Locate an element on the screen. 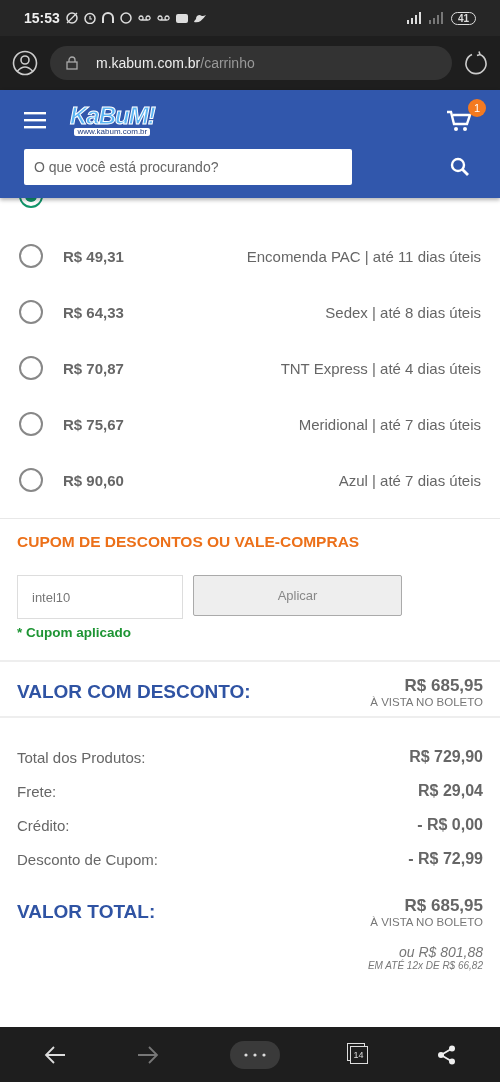 Image resolution: width=500 pixels, height=1082 pixels. installment-value: ou R$ 801,88 is located at coordinates (440, 952).